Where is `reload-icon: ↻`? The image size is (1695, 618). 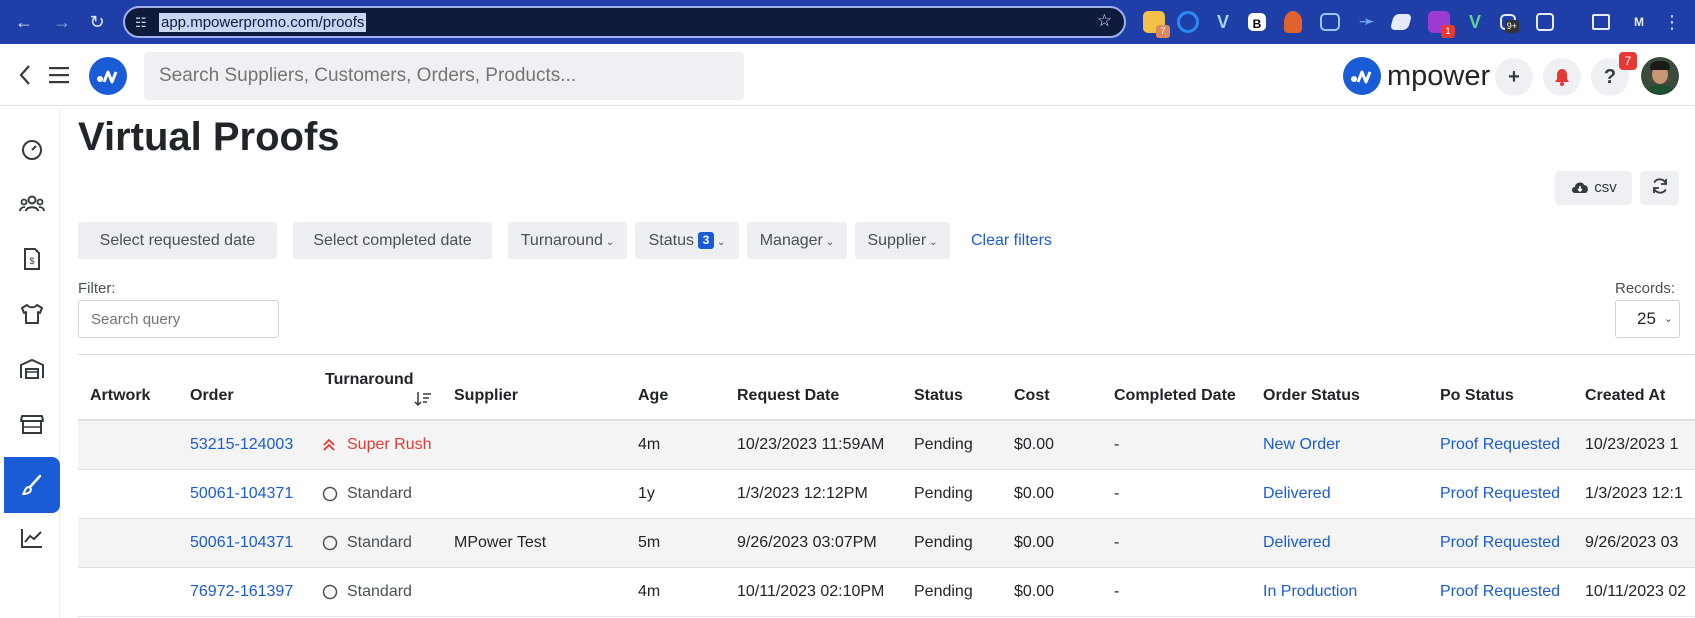
reload-icon: ↻ is located at coordinates (97, 22).